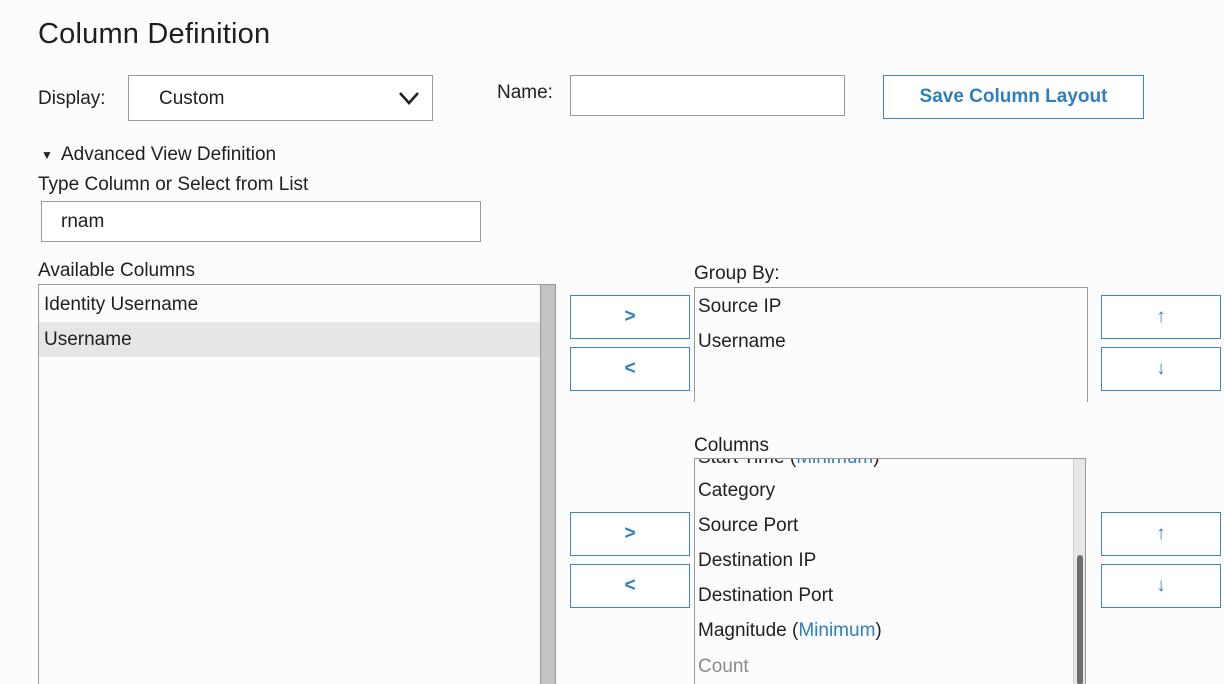  Describe the element at coordinates (1161, 534) in the screenshot. I see `columns-move-up-button: ↑` at that location.